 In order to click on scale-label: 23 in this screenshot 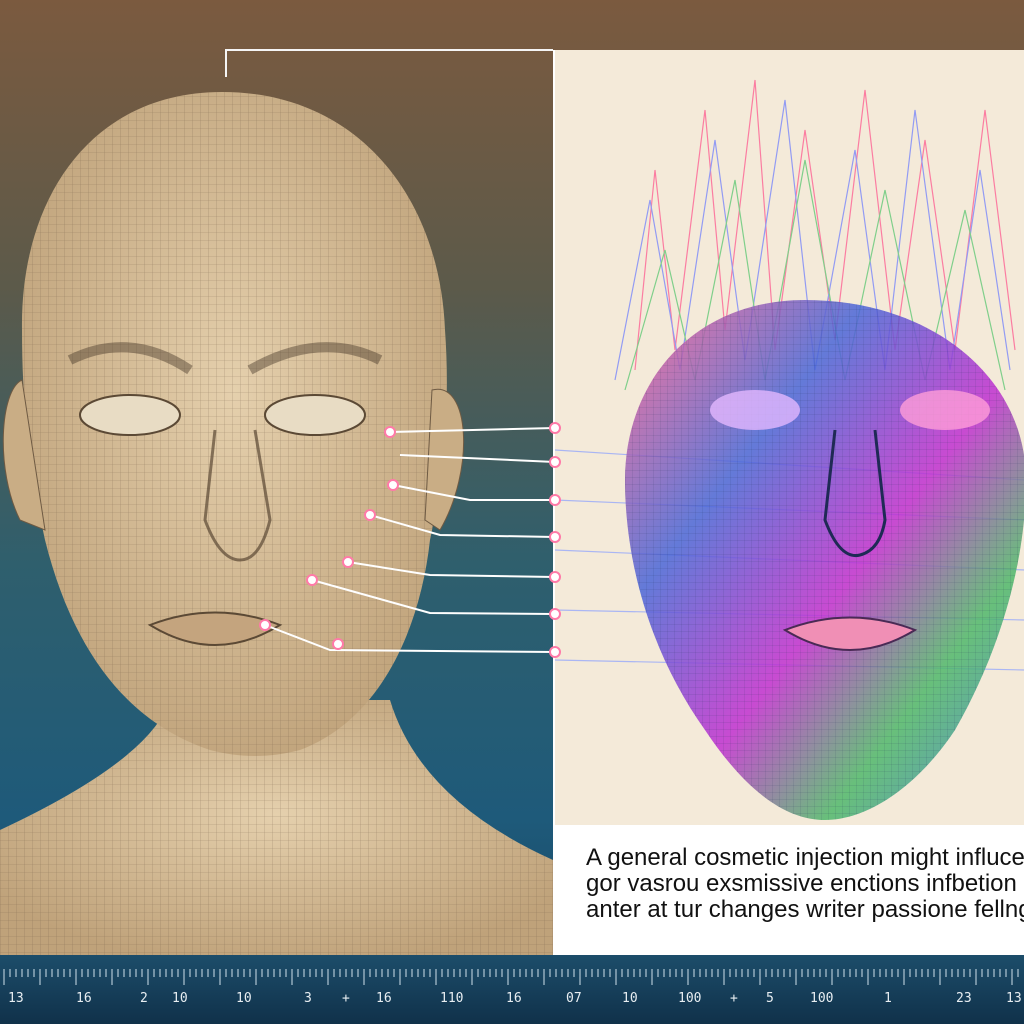, I will do `click(964, 998)`.